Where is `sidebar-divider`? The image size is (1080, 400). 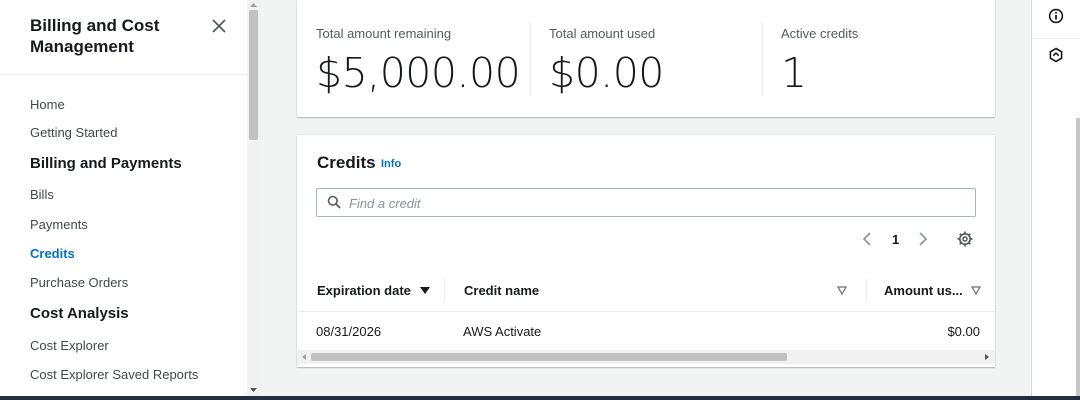
sidebar-divider is located at coordinates (123, 74).